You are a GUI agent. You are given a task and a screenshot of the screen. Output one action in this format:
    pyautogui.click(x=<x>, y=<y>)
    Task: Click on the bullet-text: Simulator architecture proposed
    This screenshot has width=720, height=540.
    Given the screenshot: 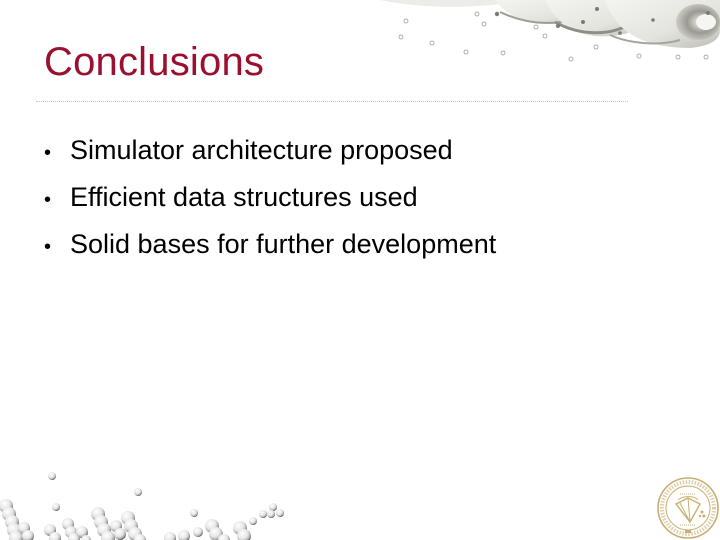 What is the action you would take?
    pyautogui.click(x=261, y=150)
    